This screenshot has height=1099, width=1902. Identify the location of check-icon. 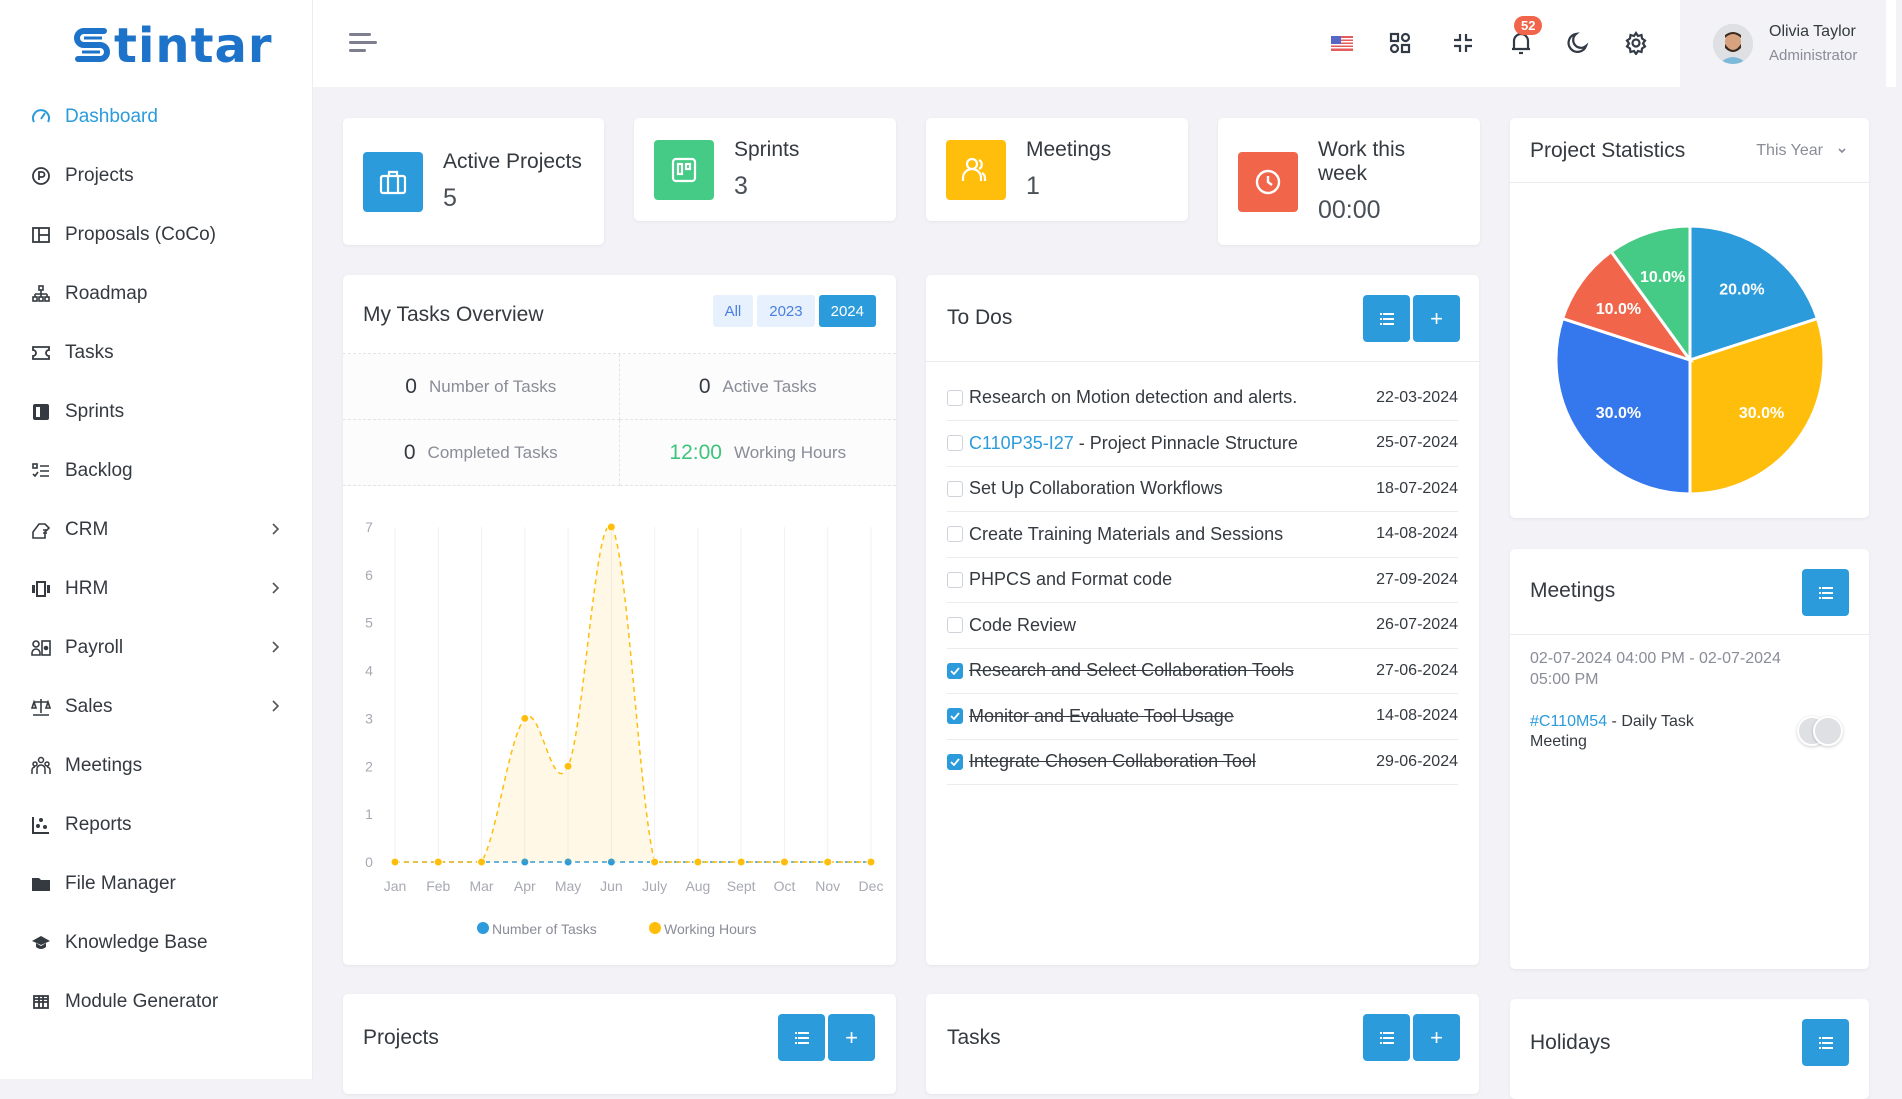
(955, 716).